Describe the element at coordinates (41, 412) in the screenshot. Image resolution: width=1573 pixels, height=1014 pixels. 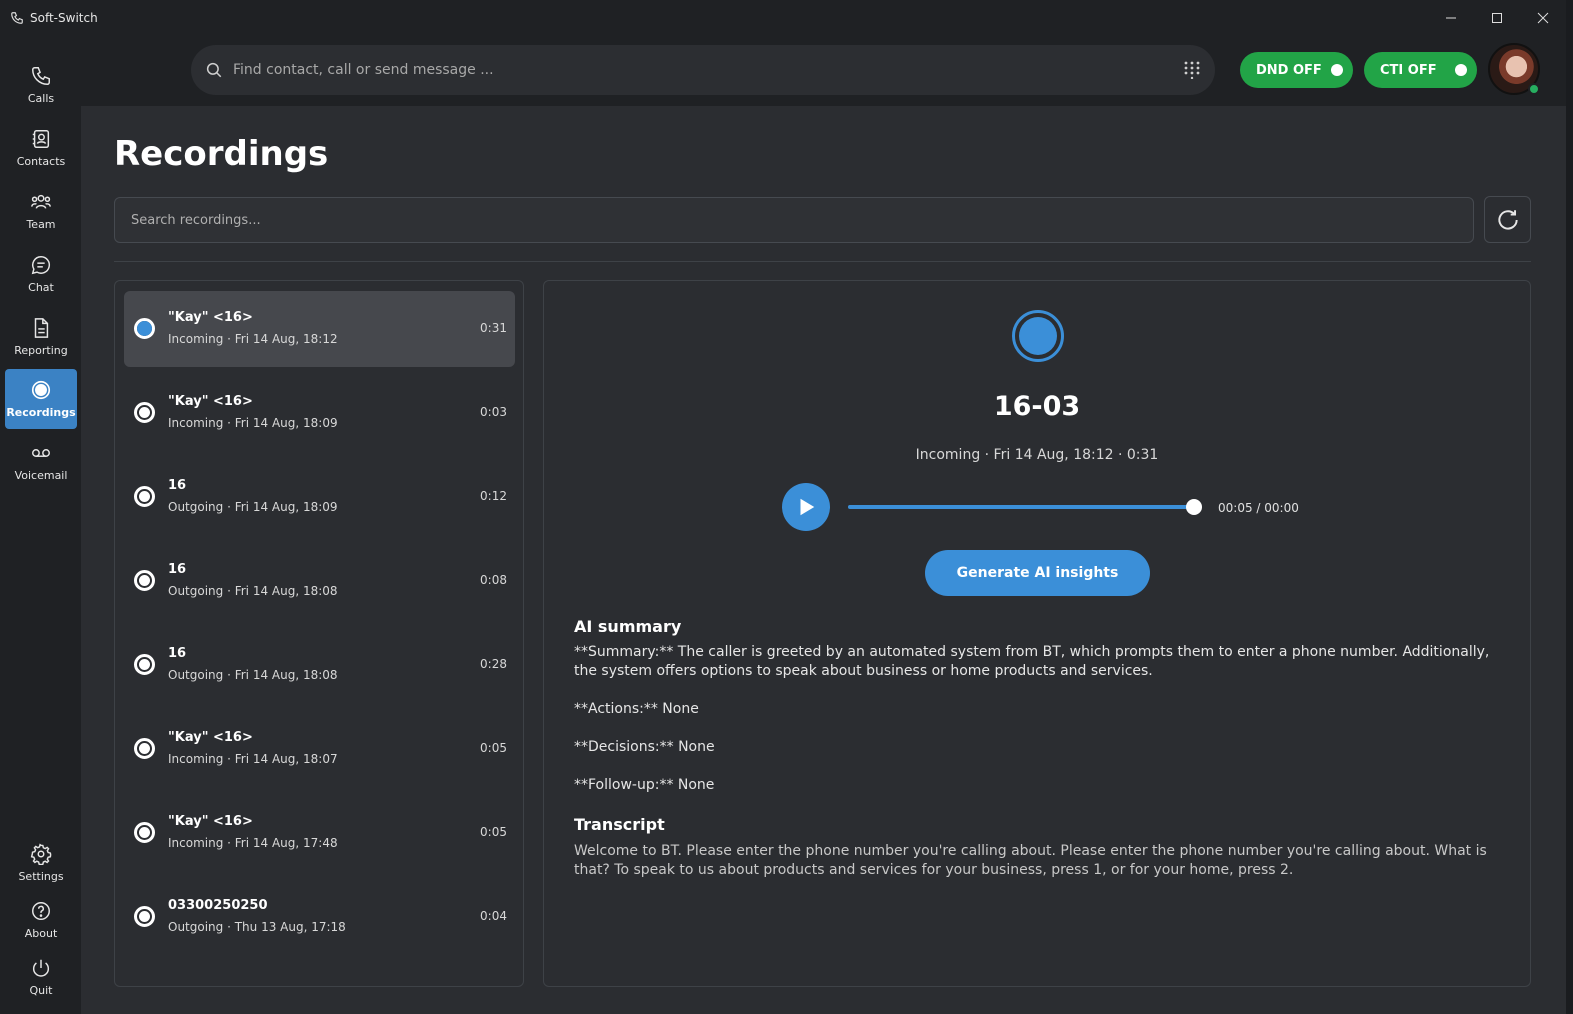
I see `sidebar-item-label: Recordings` at that location.